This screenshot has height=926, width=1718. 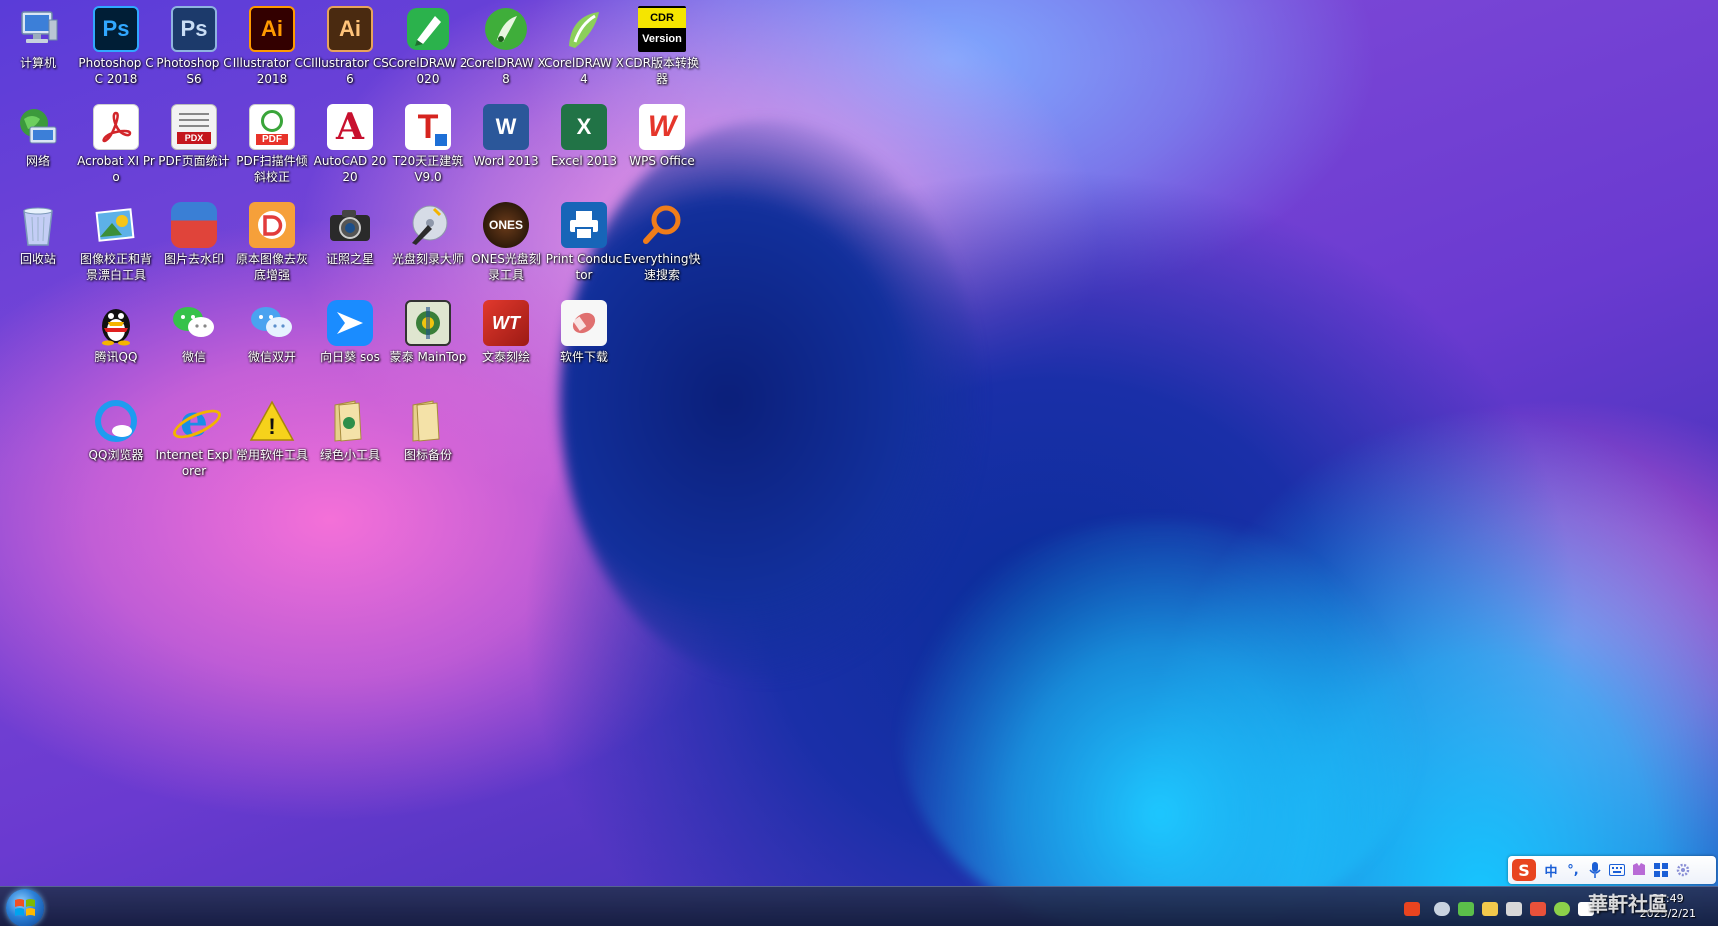 I want to click on green-tray-icon, so click(x=1562, y=909).